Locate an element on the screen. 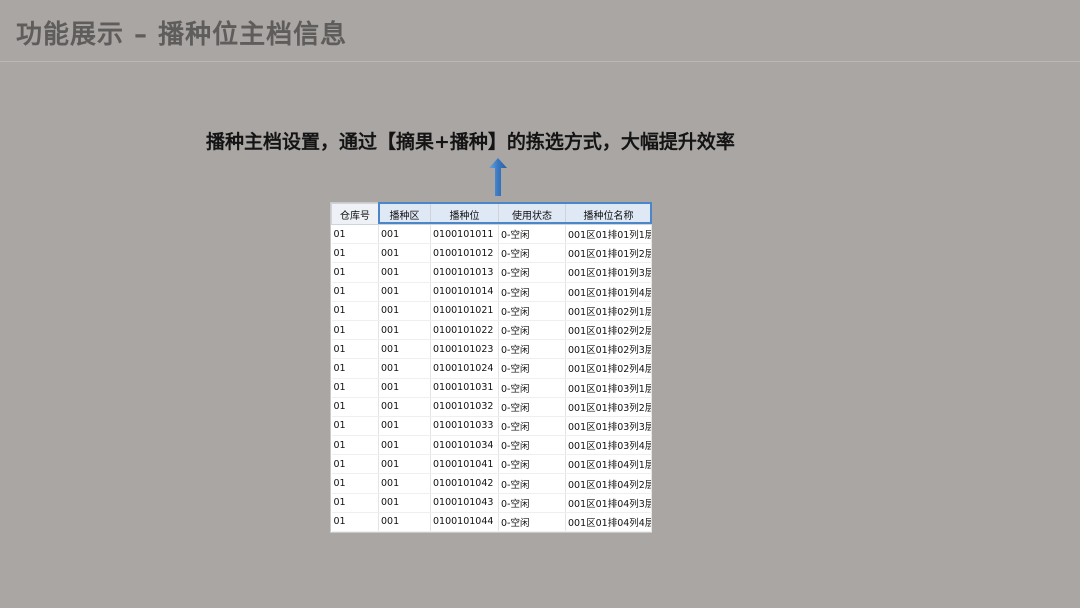 The height and width of the screenshot is (608, 1080). cell-seeding-slot: 0100101034 is located at coordinates (464, 445).